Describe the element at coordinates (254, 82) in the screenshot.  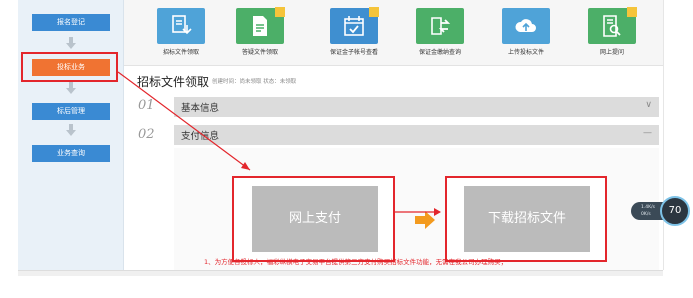
I see `page-meta: 创建时间：尚未领取 状态：未领取` at that location.